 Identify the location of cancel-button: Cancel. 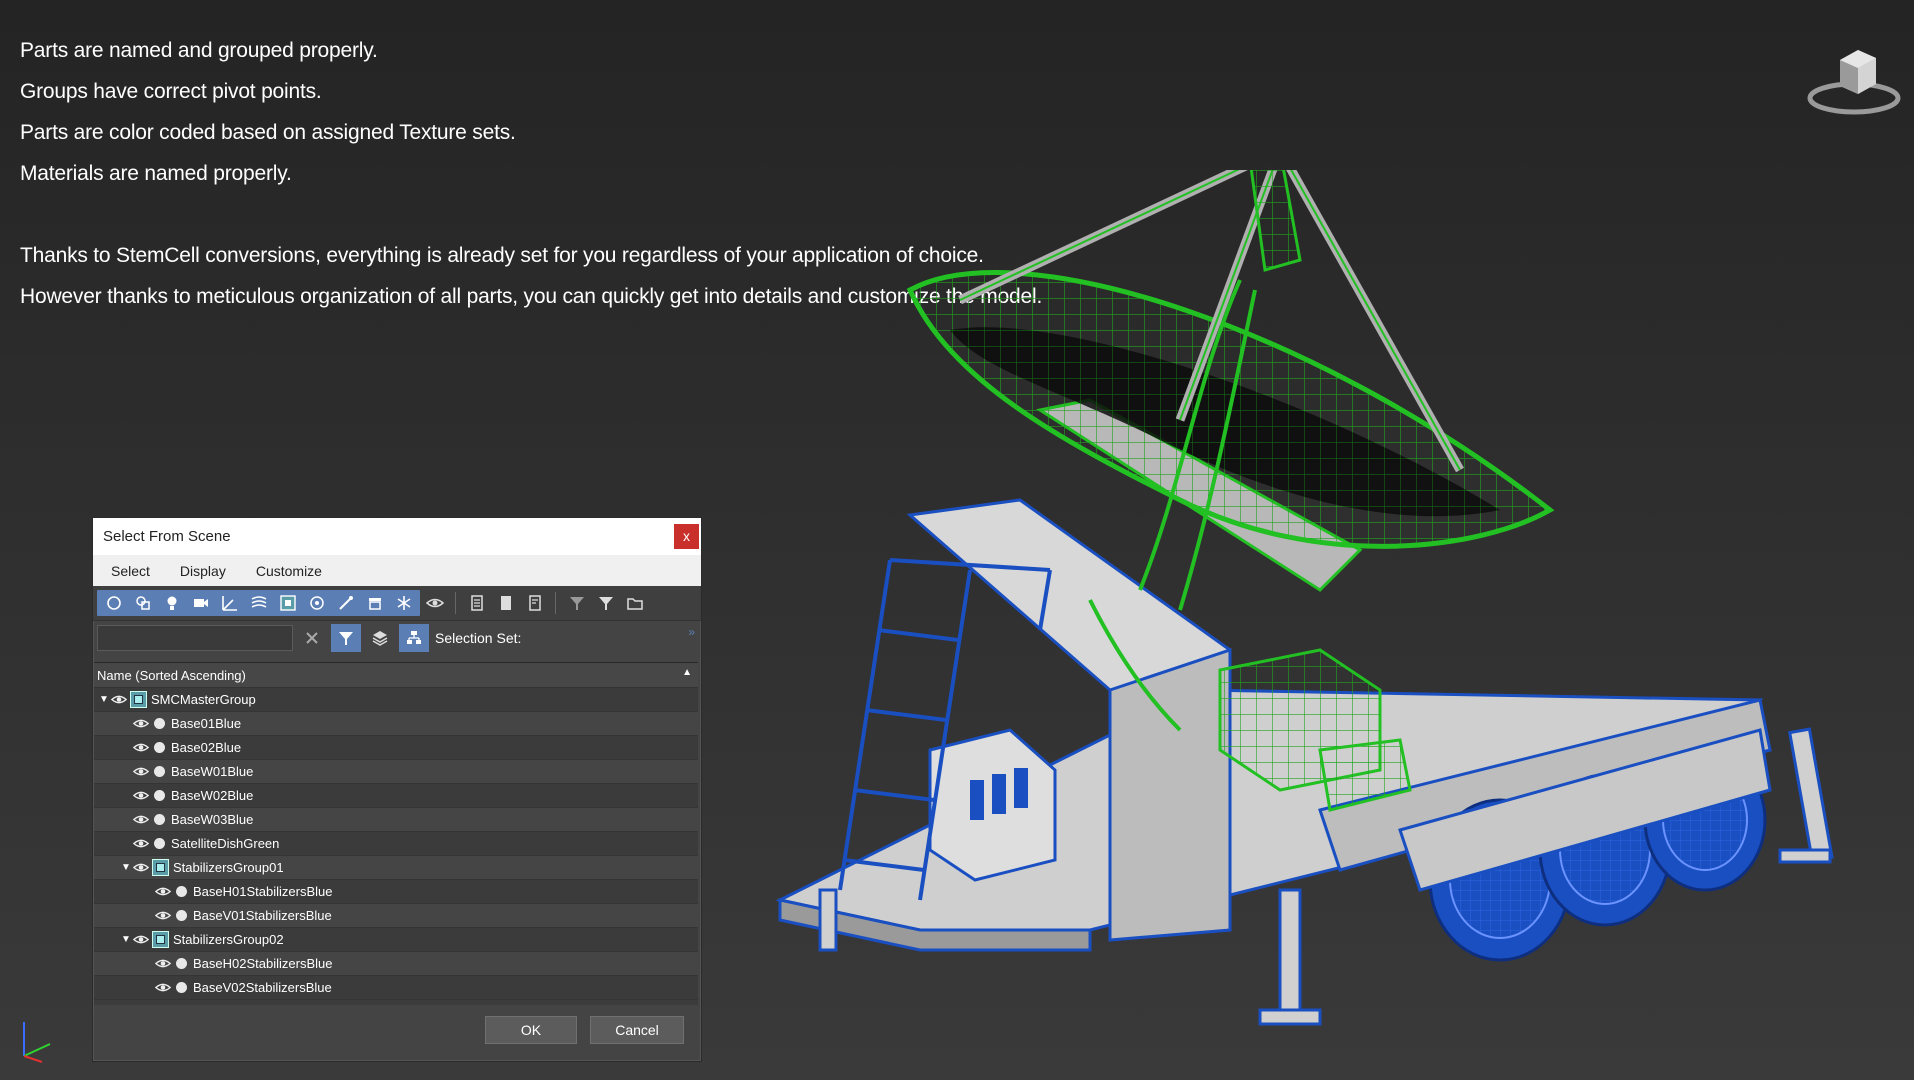
(637, 1030).